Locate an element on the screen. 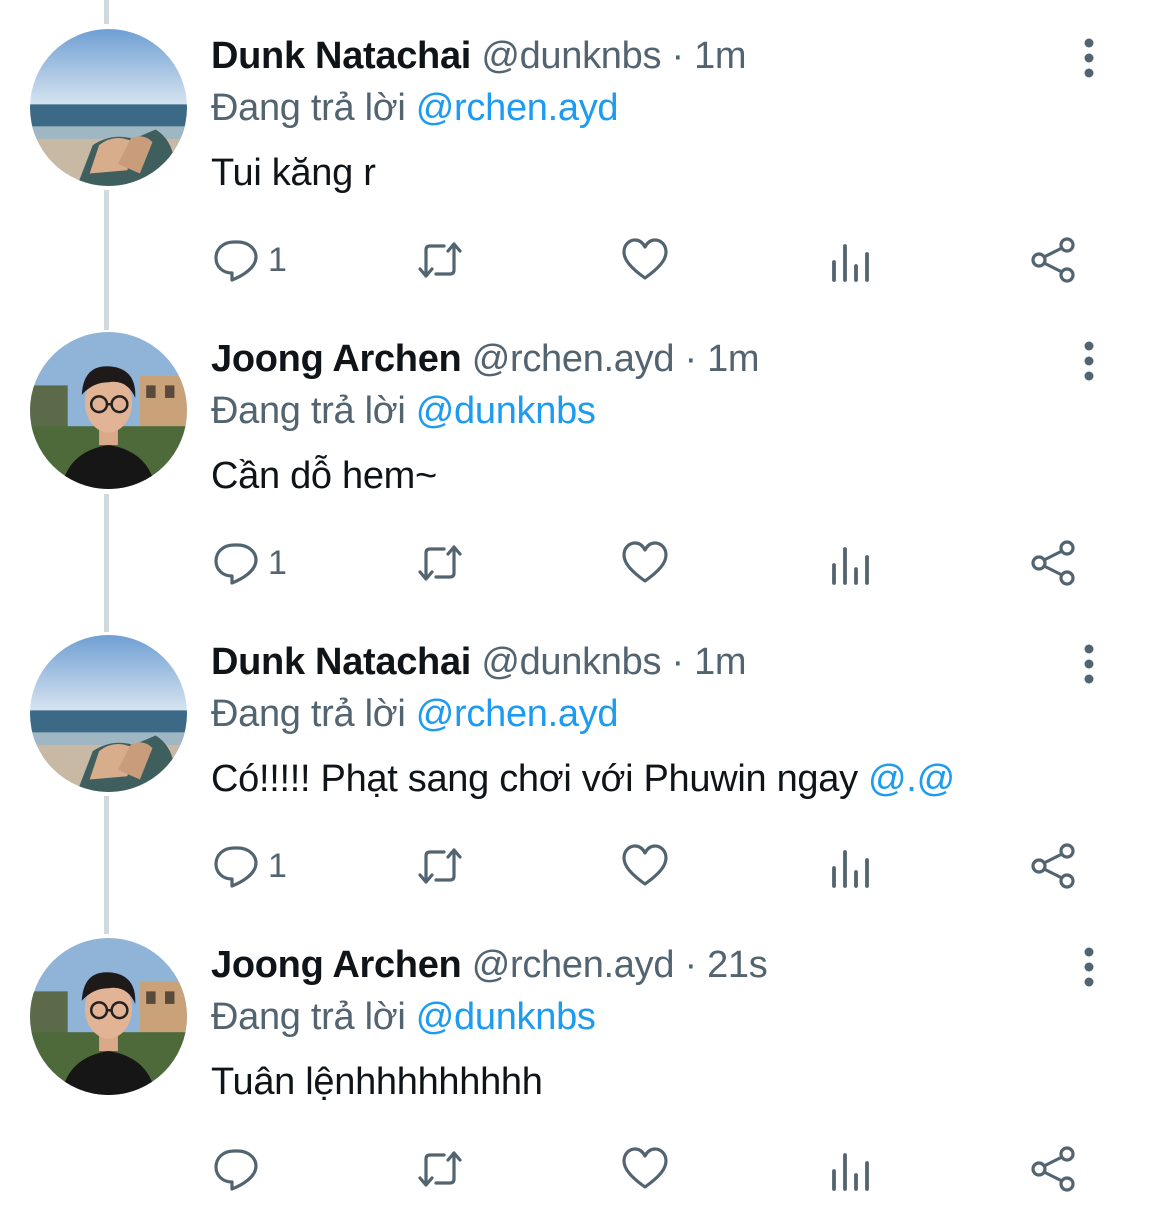  tweet-text-content: Cần dỗ hem~ is located at coordinates (324, 476).